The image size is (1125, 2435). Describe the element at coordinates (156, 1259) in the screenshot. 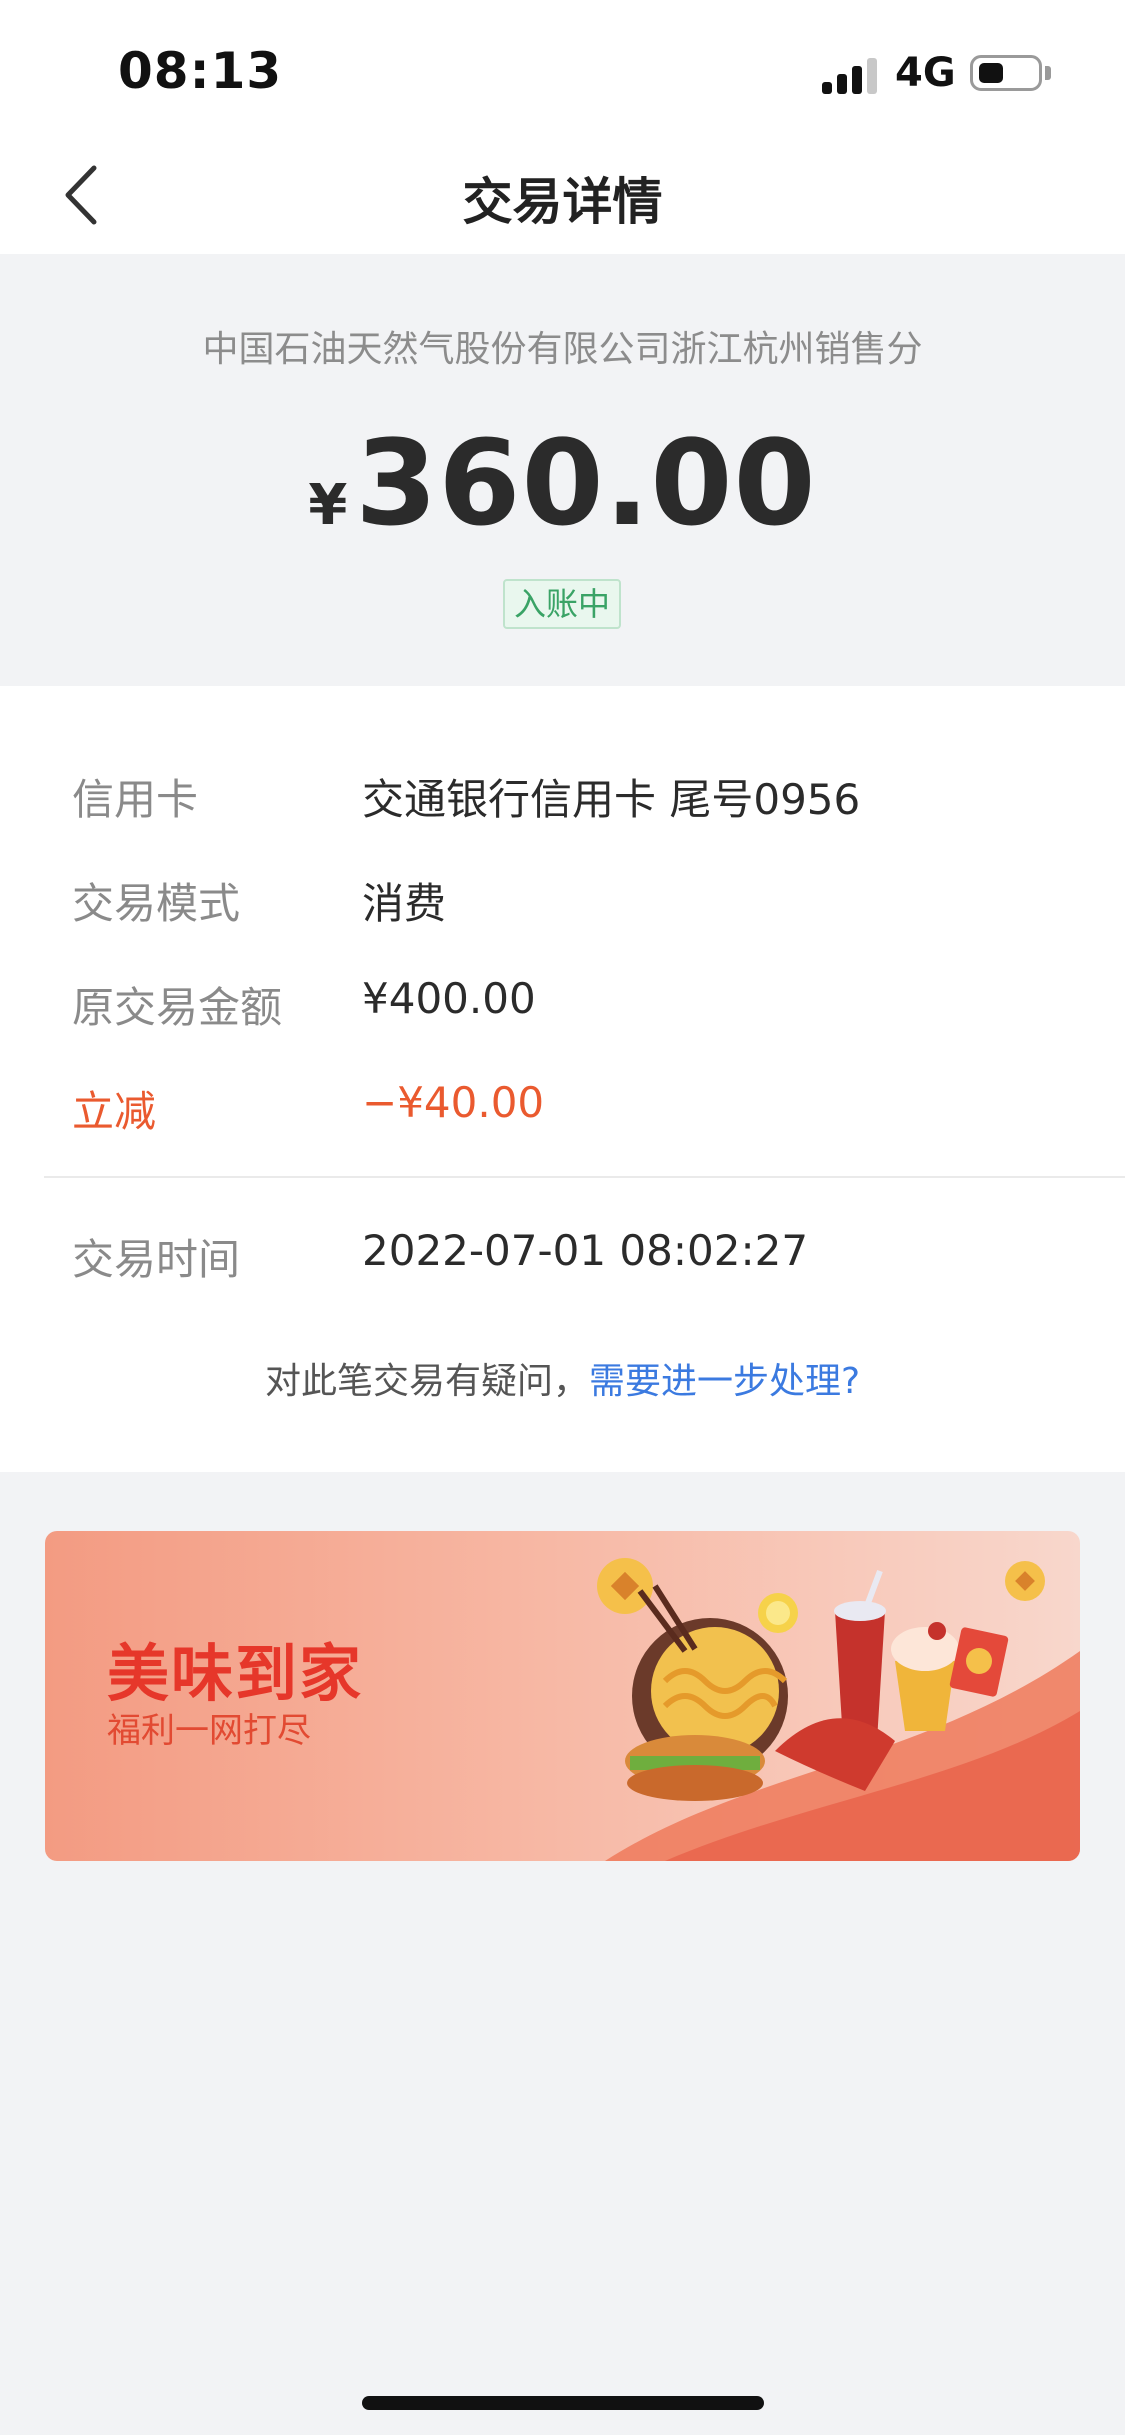

I see `detail-label: 交易时间` at that location.